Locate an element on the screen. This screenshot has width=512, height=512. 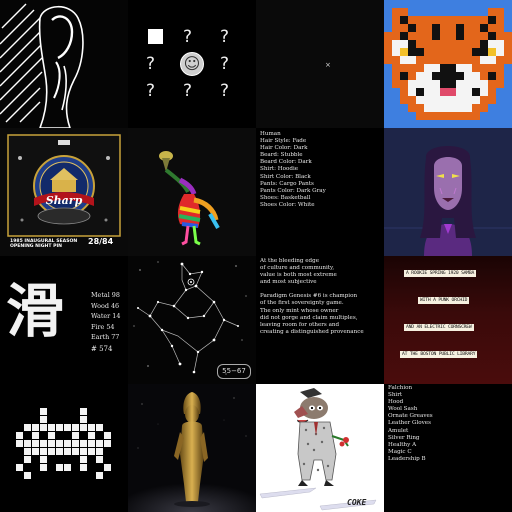
constellation-badge: 55−67 is located at coordinates (234, 371).